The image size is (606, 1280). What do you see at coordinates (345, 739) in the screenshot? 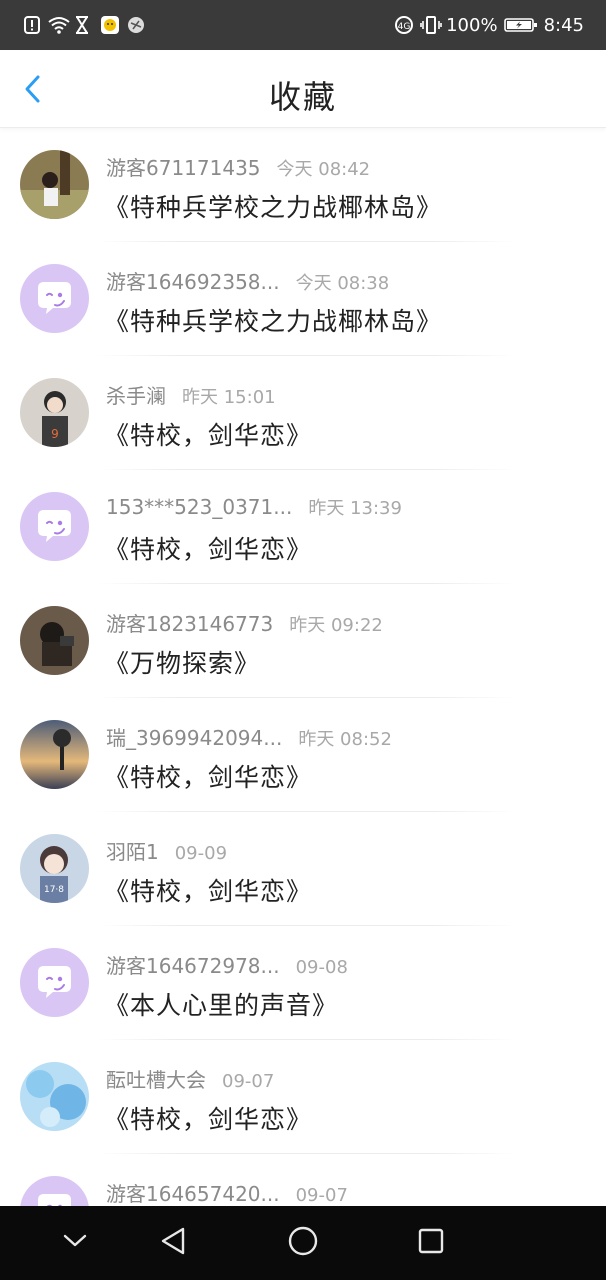
I see `timestamp: 昨天 08:52` at bounding box center [345, 739].